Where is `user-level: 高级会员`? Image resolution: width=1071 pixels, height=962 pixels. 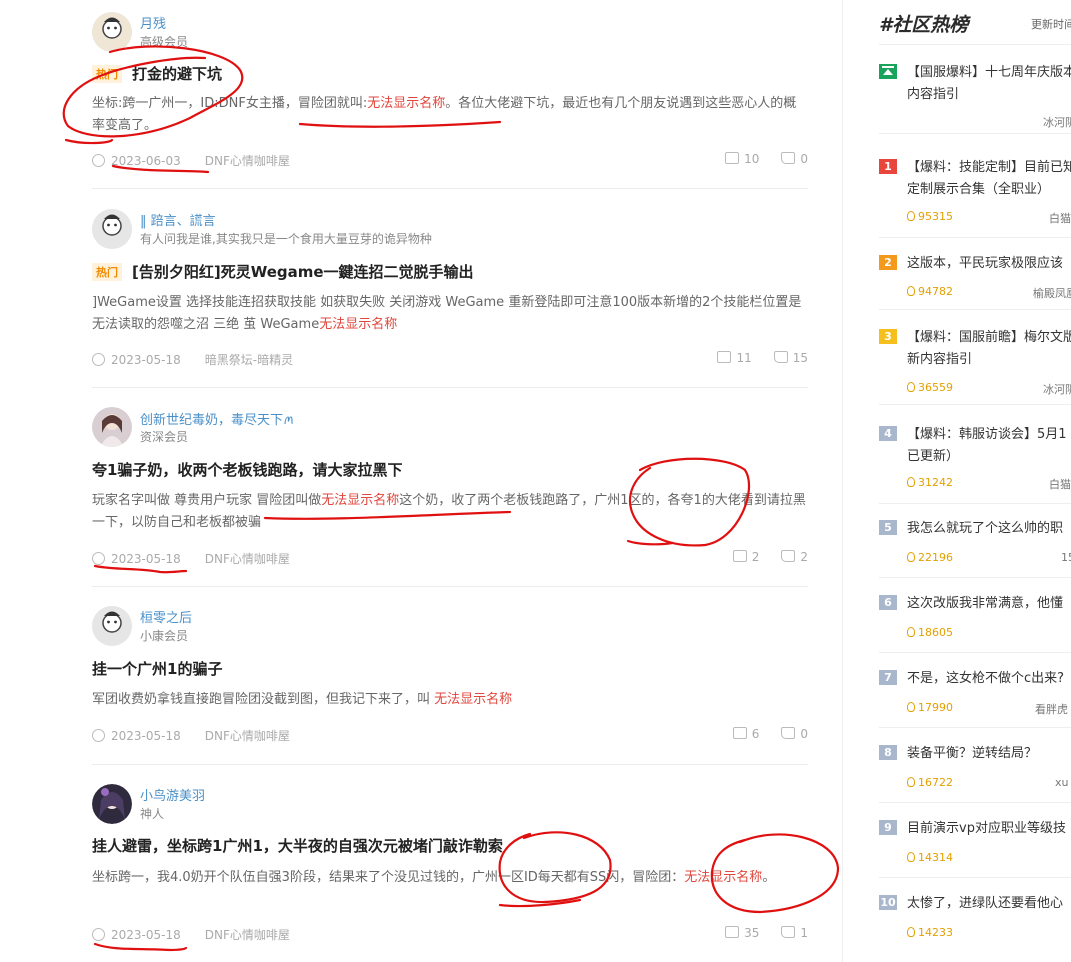 user-level: 高级会员 is located at coordinates (164, 42).